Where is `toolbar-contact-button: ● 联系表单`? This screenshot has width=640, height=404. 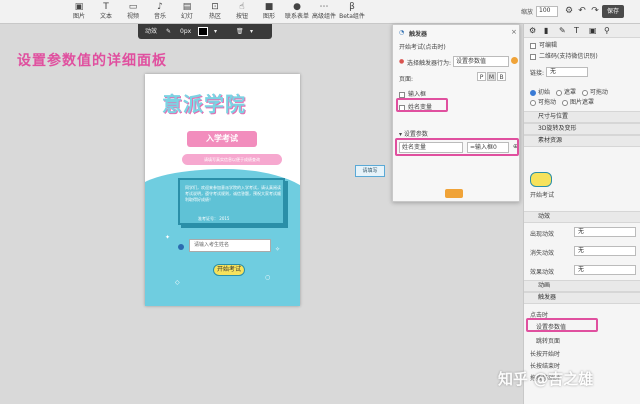
toolbar-contact-button: ● 联系表单 is located at coordinates (297, 11).